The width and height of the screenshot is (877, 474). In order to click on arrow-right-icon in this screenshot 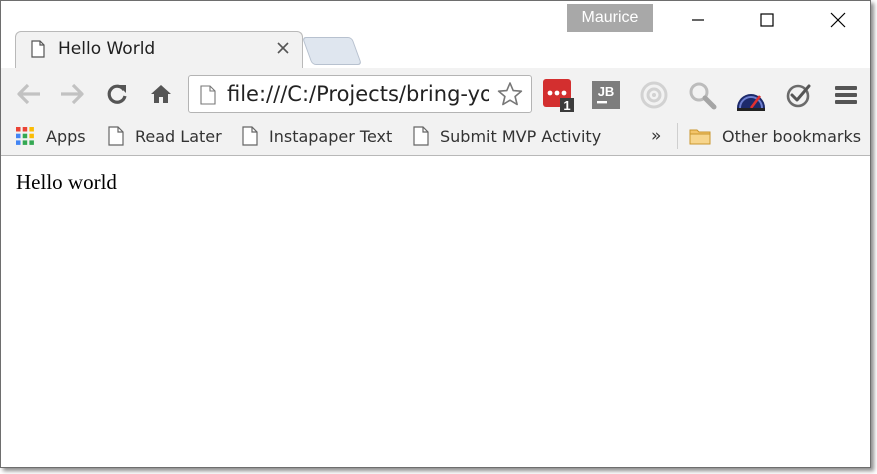, I will do `click(72, 94)`.